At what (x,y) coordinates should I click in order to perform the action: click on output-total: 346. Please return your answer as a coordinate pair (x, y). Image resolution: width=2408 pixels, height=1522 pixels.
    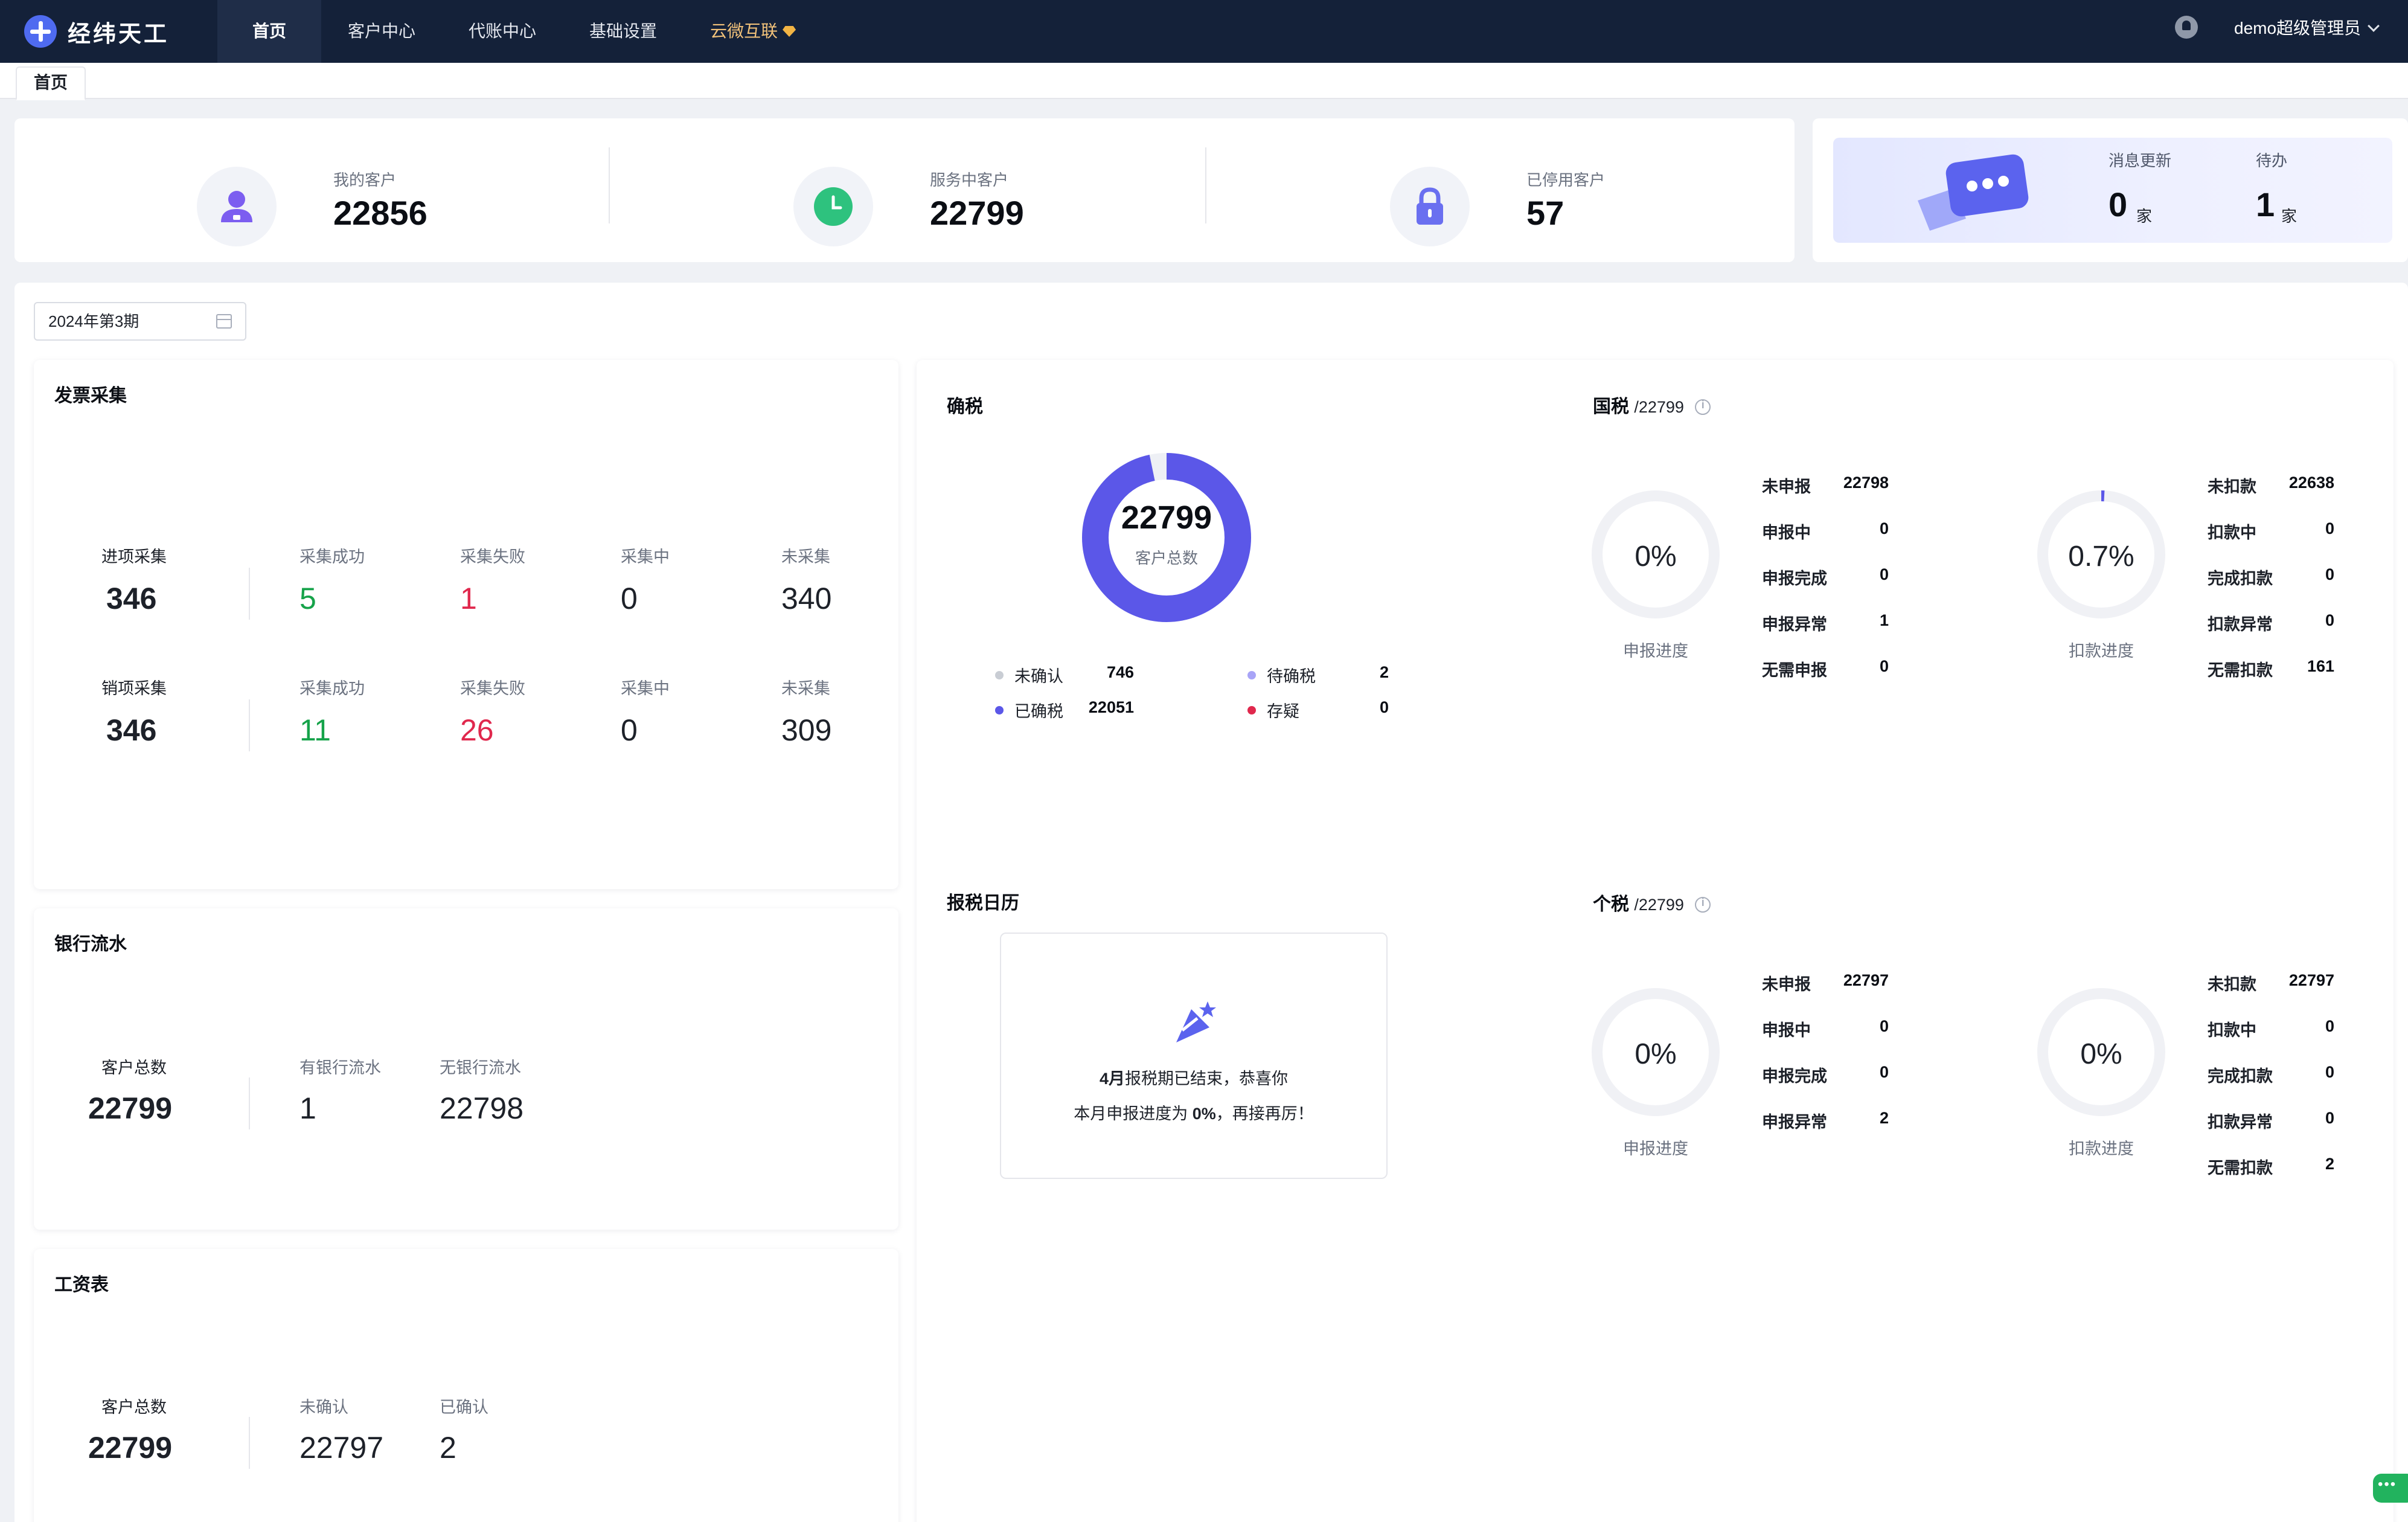
    Looking at the image, I should click on (131, 730).